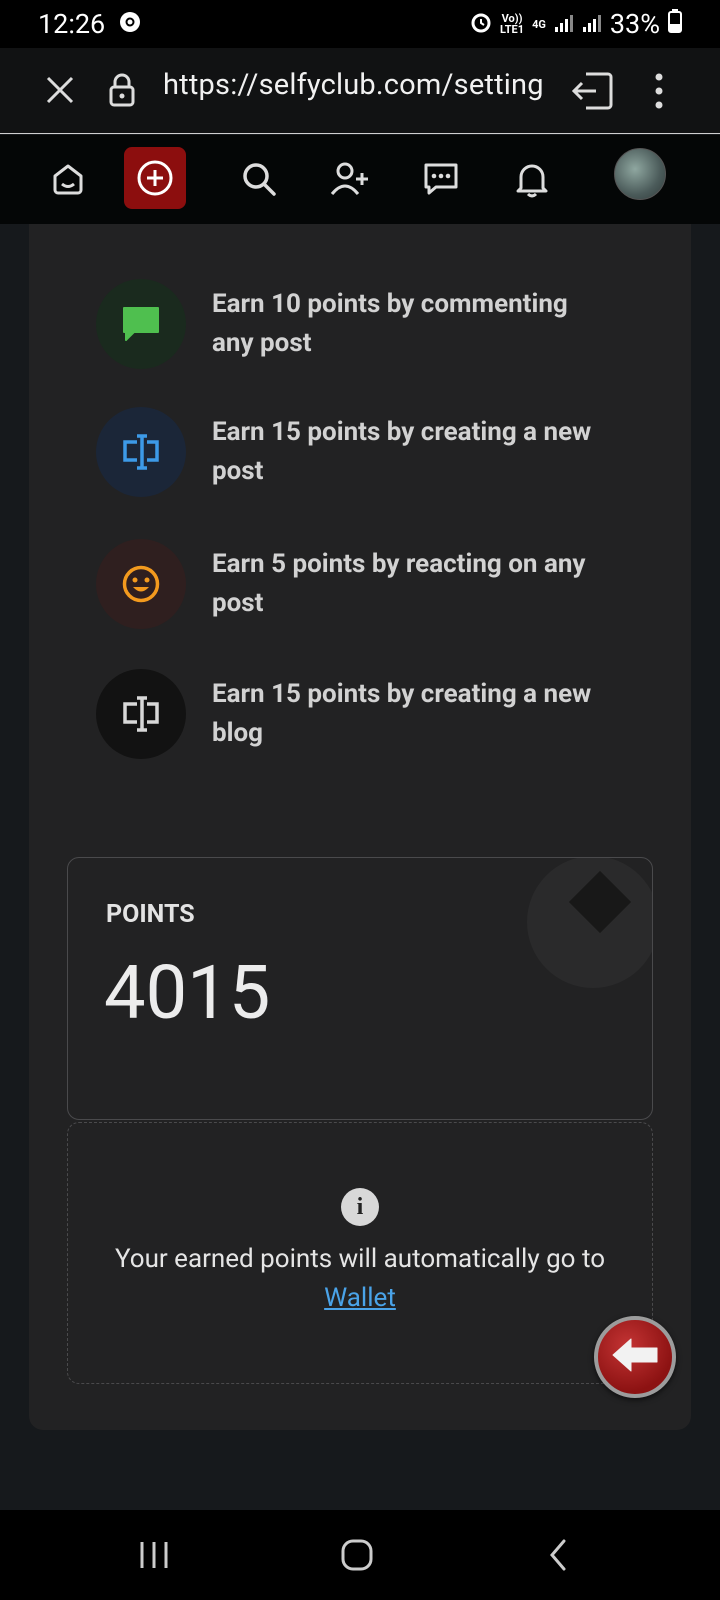  I want to click on add-friend-icon, so click(350, 179).